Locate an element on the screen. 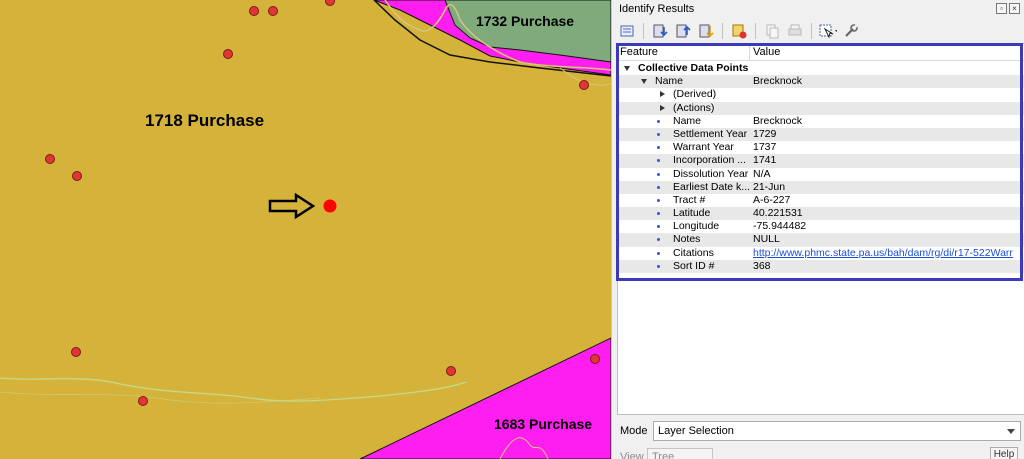 The height and width of the screenshot is (459, 1024). select-features-icon is located at coordinates (828, 31).